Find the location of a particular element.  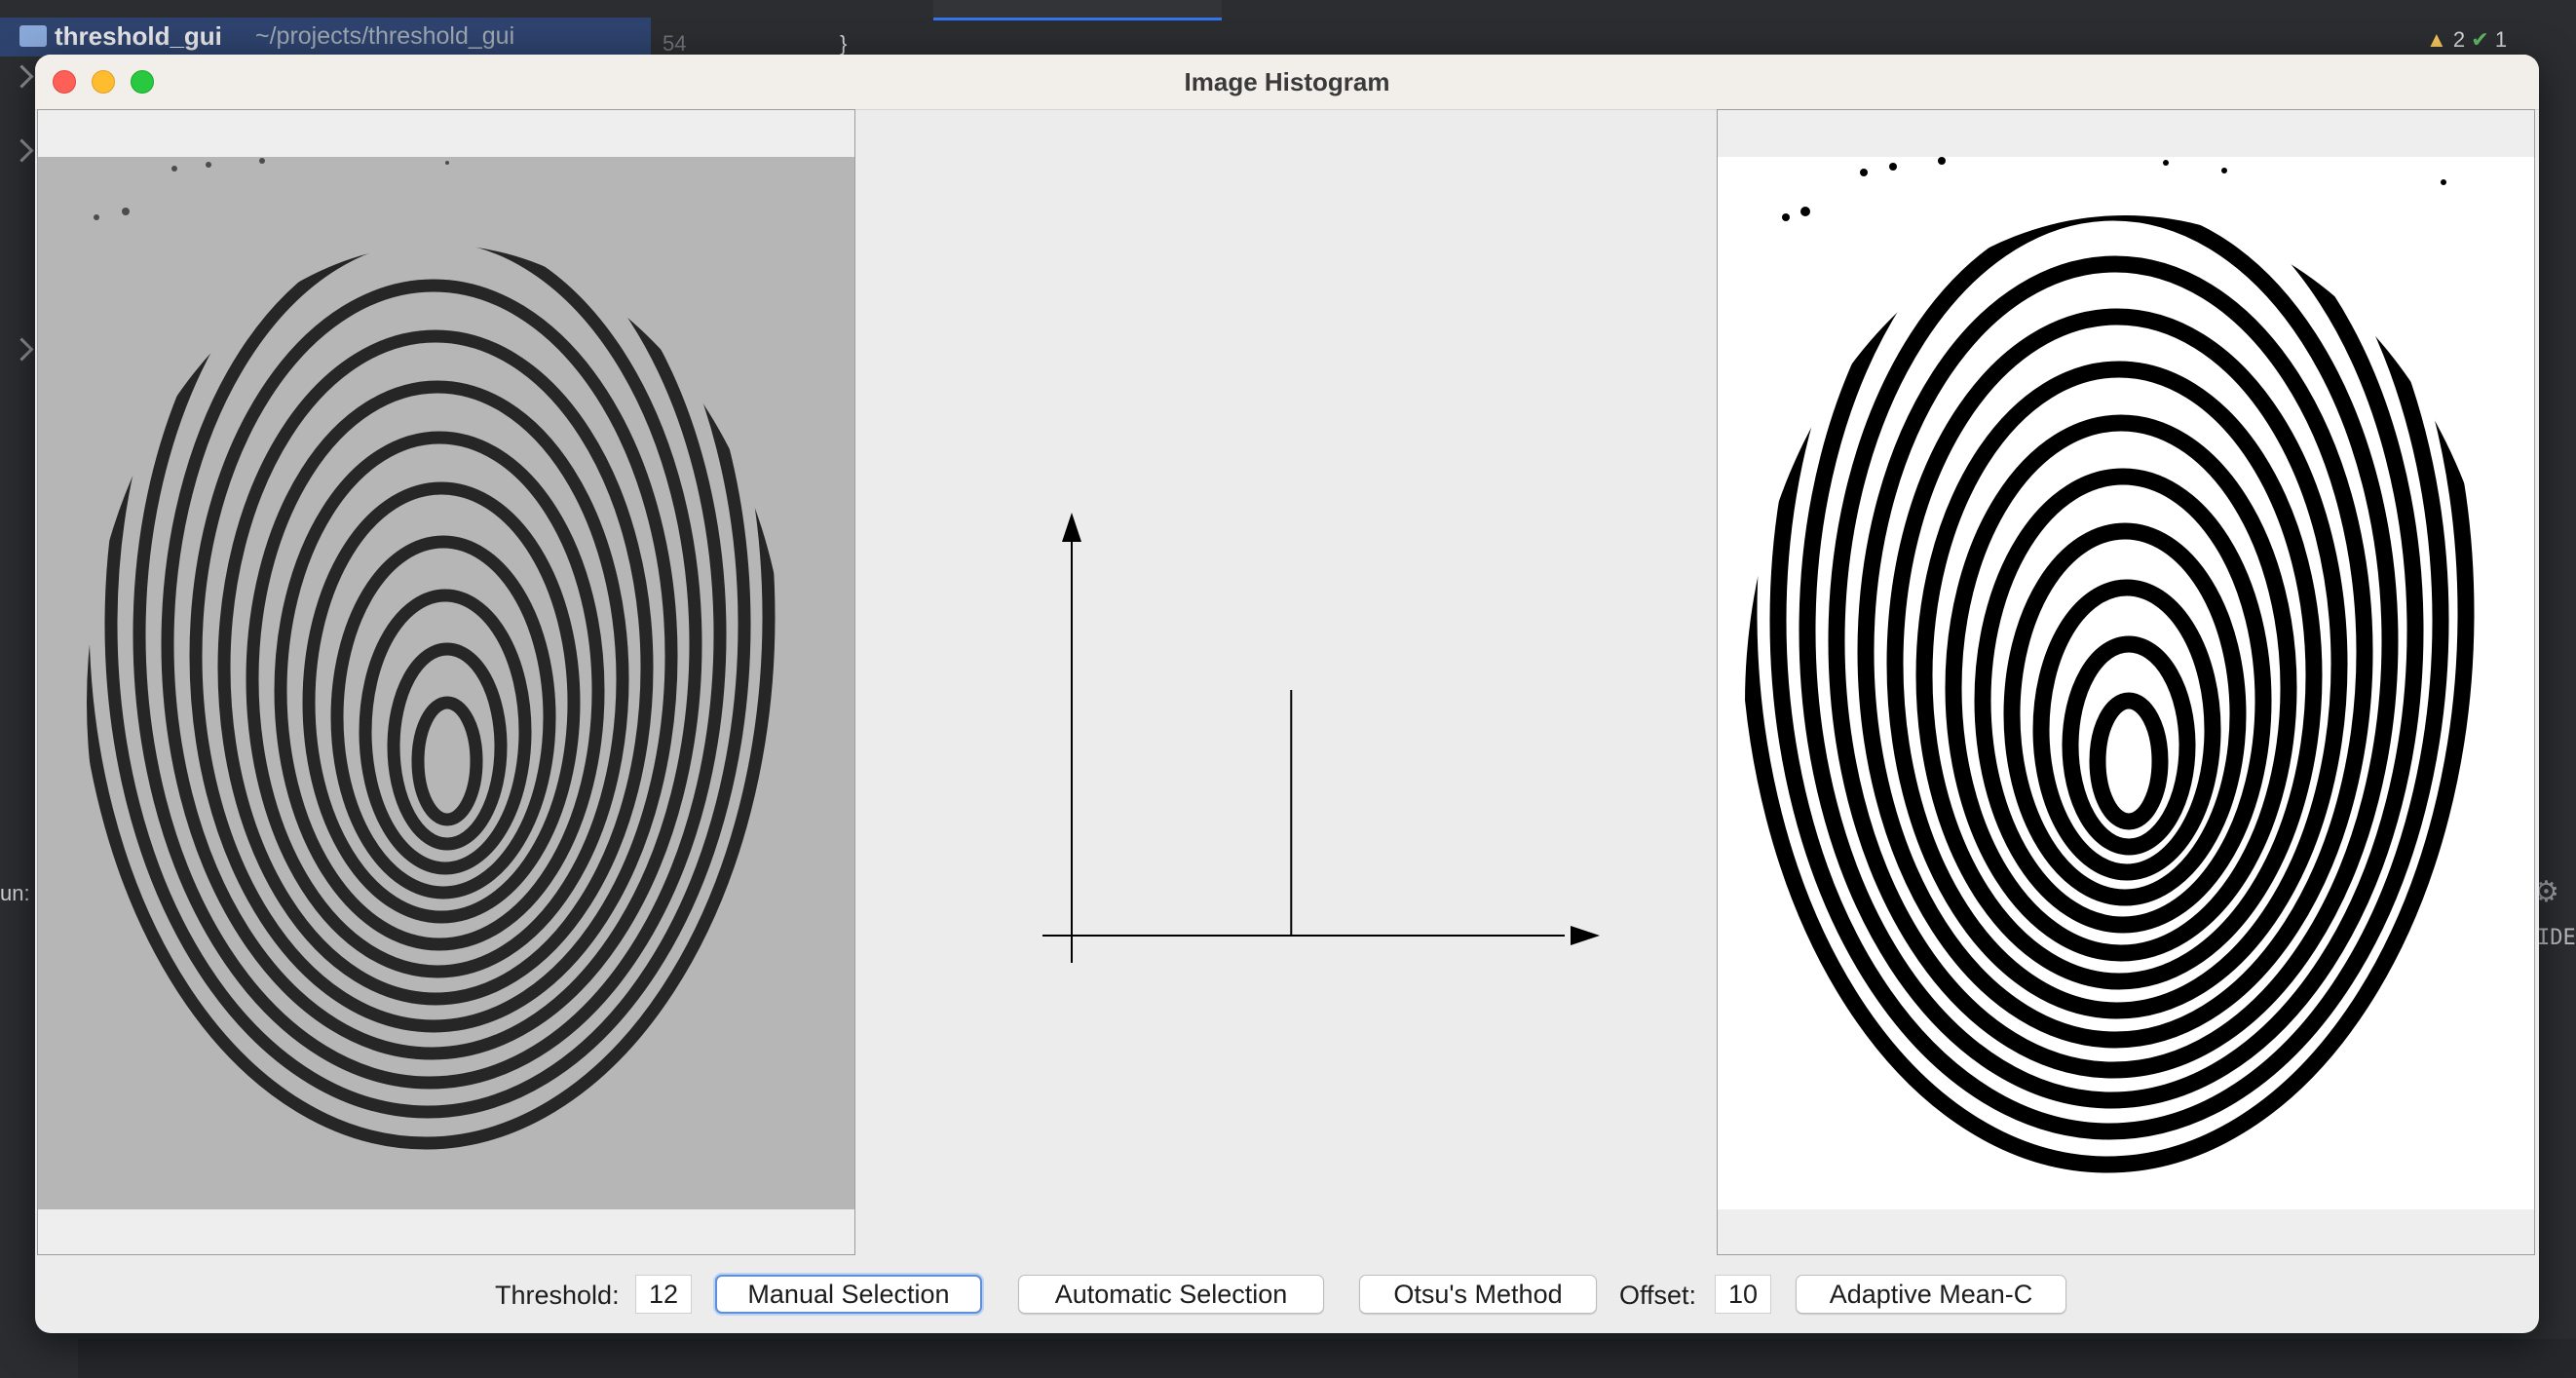

warnings-count: 2 is located at coordinates (2459, 39).